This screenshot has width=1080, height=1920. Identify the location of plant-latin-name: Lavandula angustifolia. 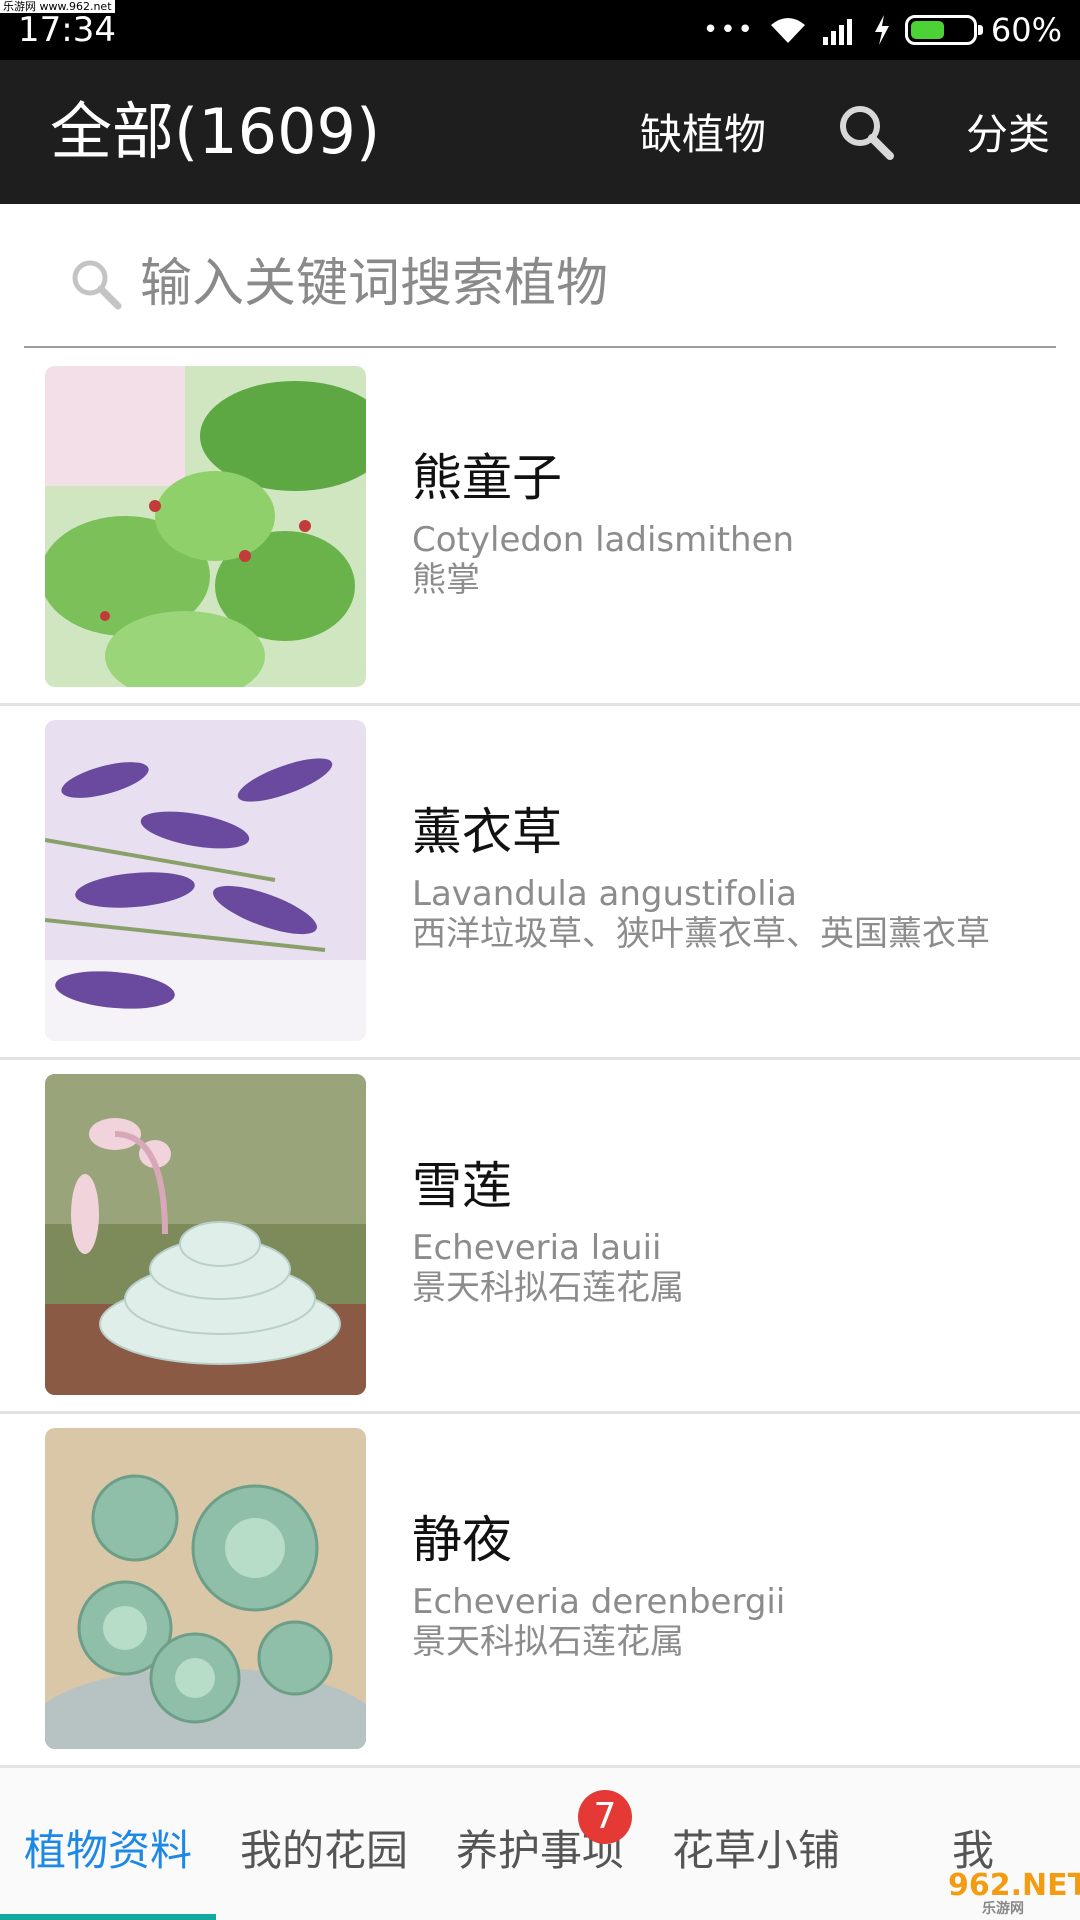
(605, 894).